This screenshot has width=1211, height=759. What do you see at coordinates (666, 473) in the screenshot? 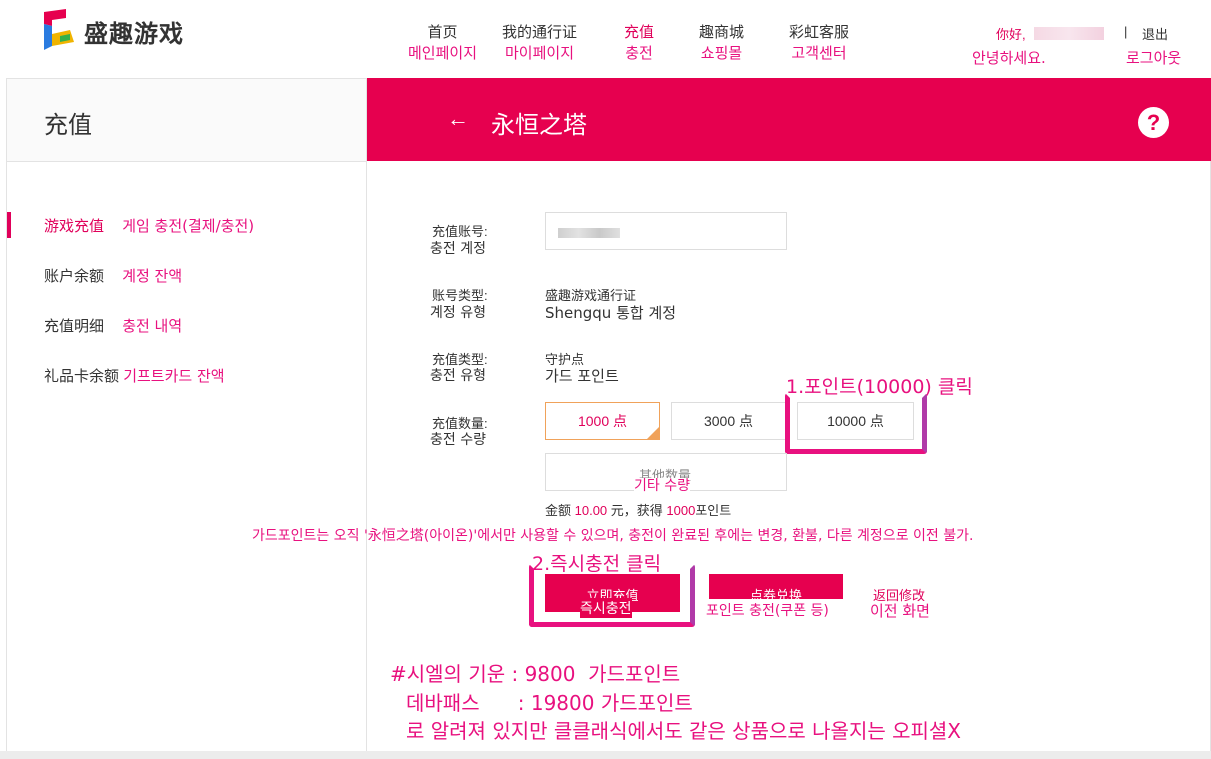
I see `other-amount-field: 其他数量 기타 수량` at bounding box center [666, 473].